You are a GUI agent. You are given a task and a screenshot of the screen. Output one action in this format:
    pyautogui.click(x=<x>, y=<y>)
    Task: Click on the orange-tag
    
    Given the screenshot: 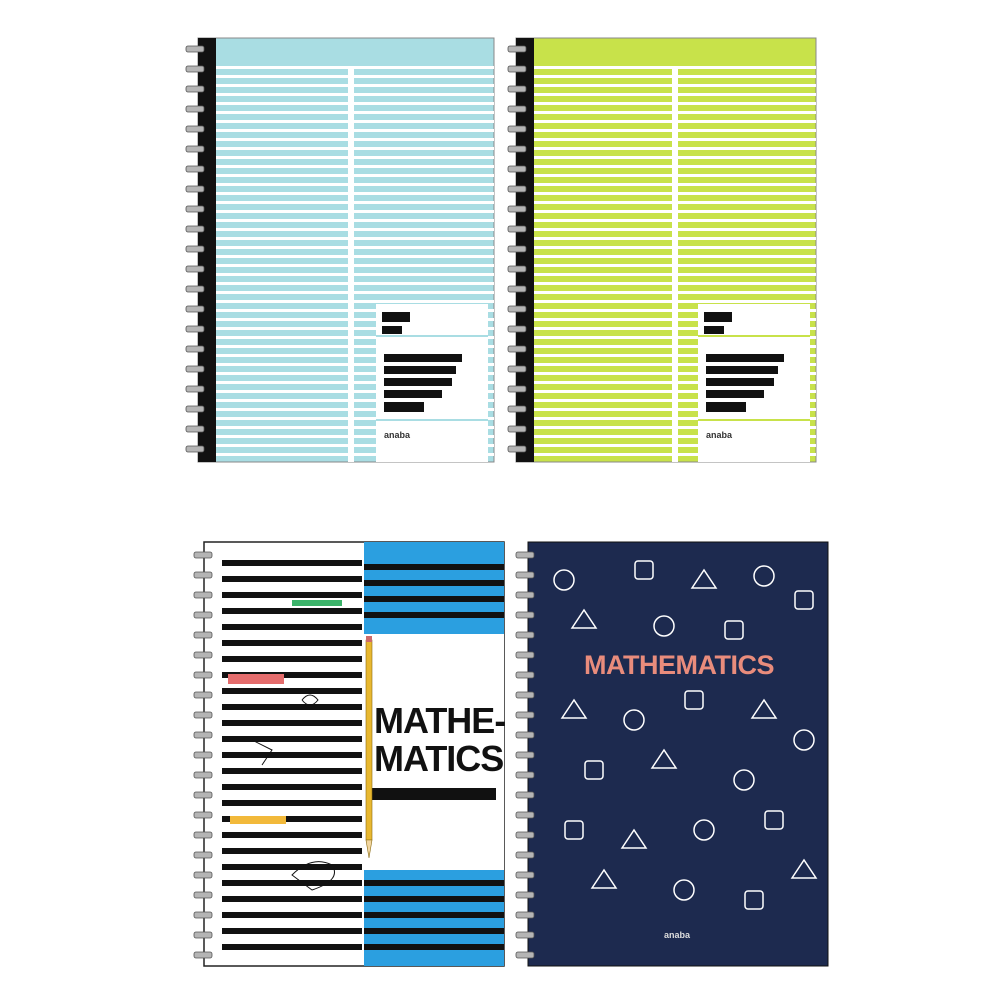 What is the action you would take?
    pyautogui.click(x=258, y=820)
    